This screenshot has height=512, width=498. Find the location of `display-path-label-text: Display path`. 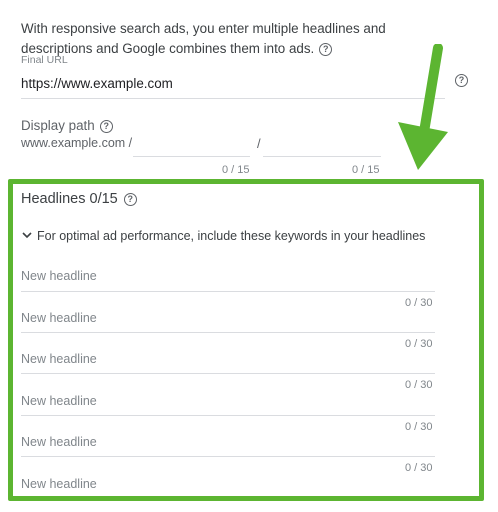

display-path-label-text: Display path is located at coordinates (58, 125).